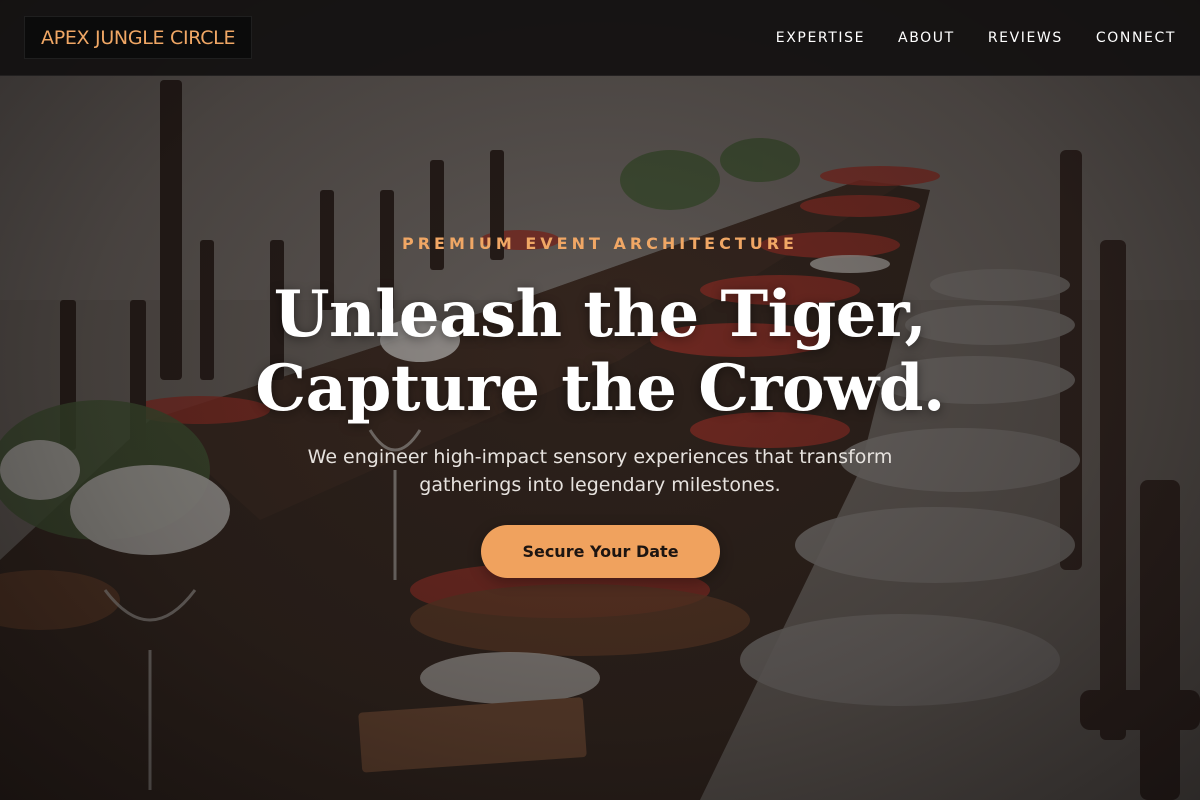 The width and height of the screenshot is (1200, 800). What do you see at coordinates (600, 243) in the screenshot?
I see `hero-eyebrow: PREMIUM EVENT ARCHITECTURE` at bounding box center [600, 243].